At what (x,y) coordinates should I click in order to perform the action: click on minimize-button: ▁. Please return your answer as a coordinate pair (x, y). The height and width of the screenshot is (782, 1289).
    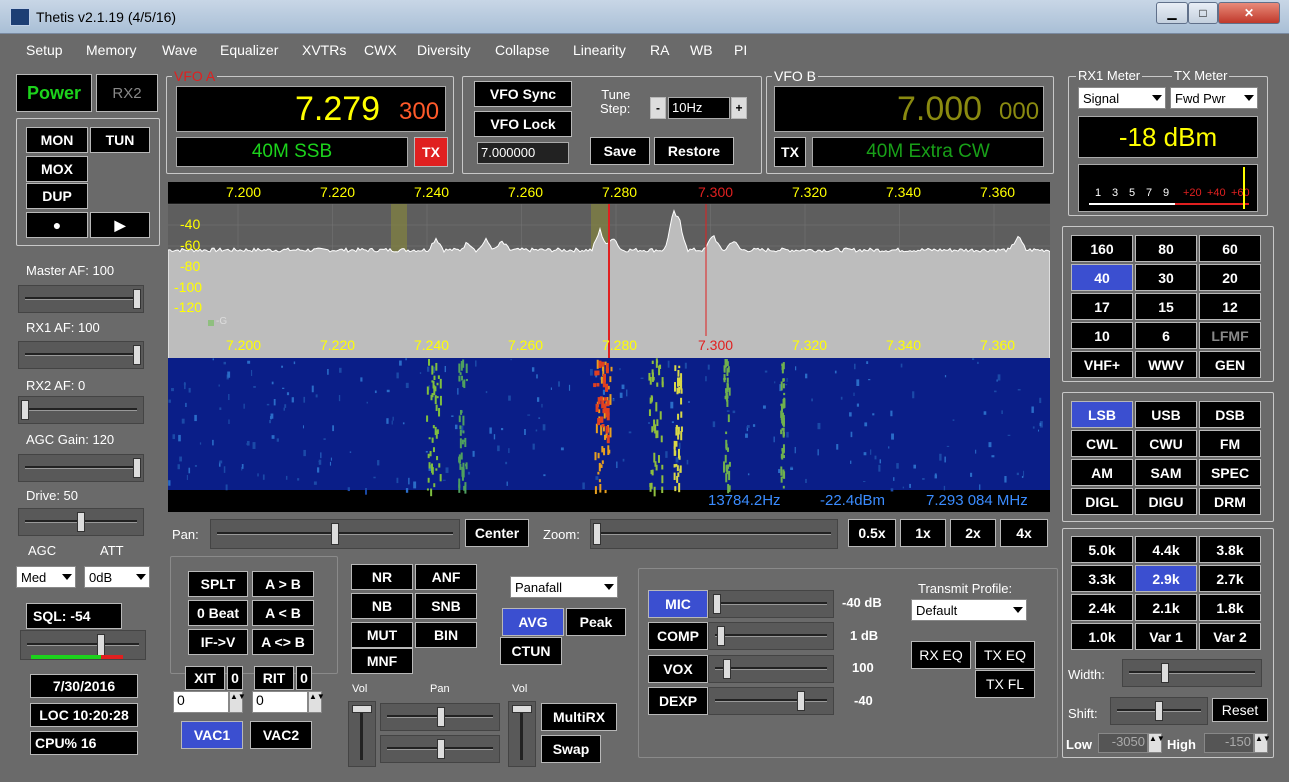
    Looking at the image, I should click on (1172, 13).